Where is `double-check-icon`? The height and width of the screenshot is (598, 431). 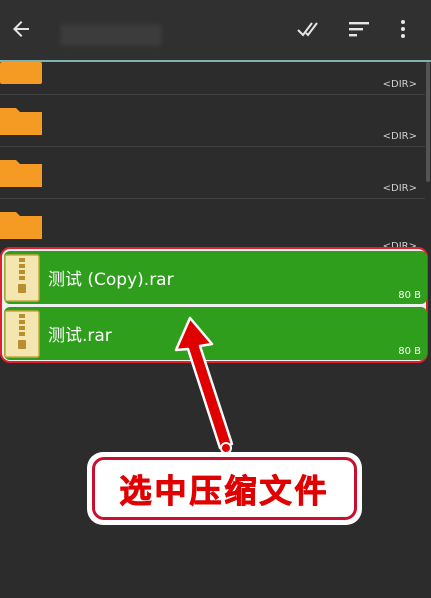 double-check-icon is located at coordinates (309, 29).